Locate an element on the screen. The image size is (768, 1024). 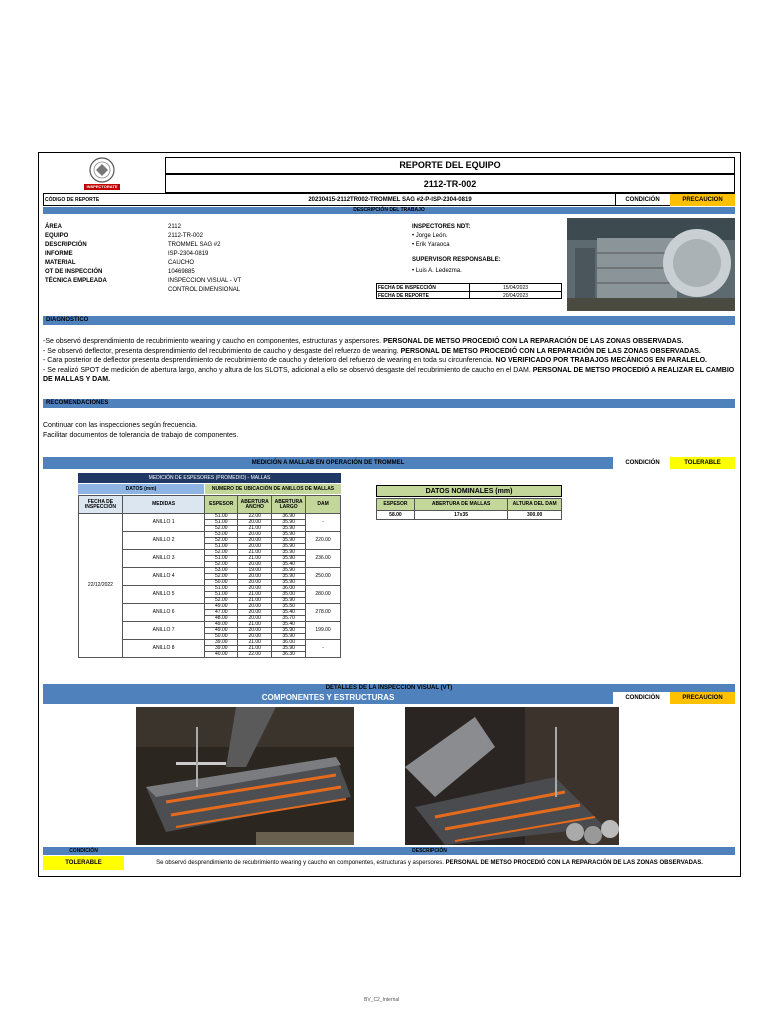
condition-label: CONDICIÓN is located at coordinates (642, 200).